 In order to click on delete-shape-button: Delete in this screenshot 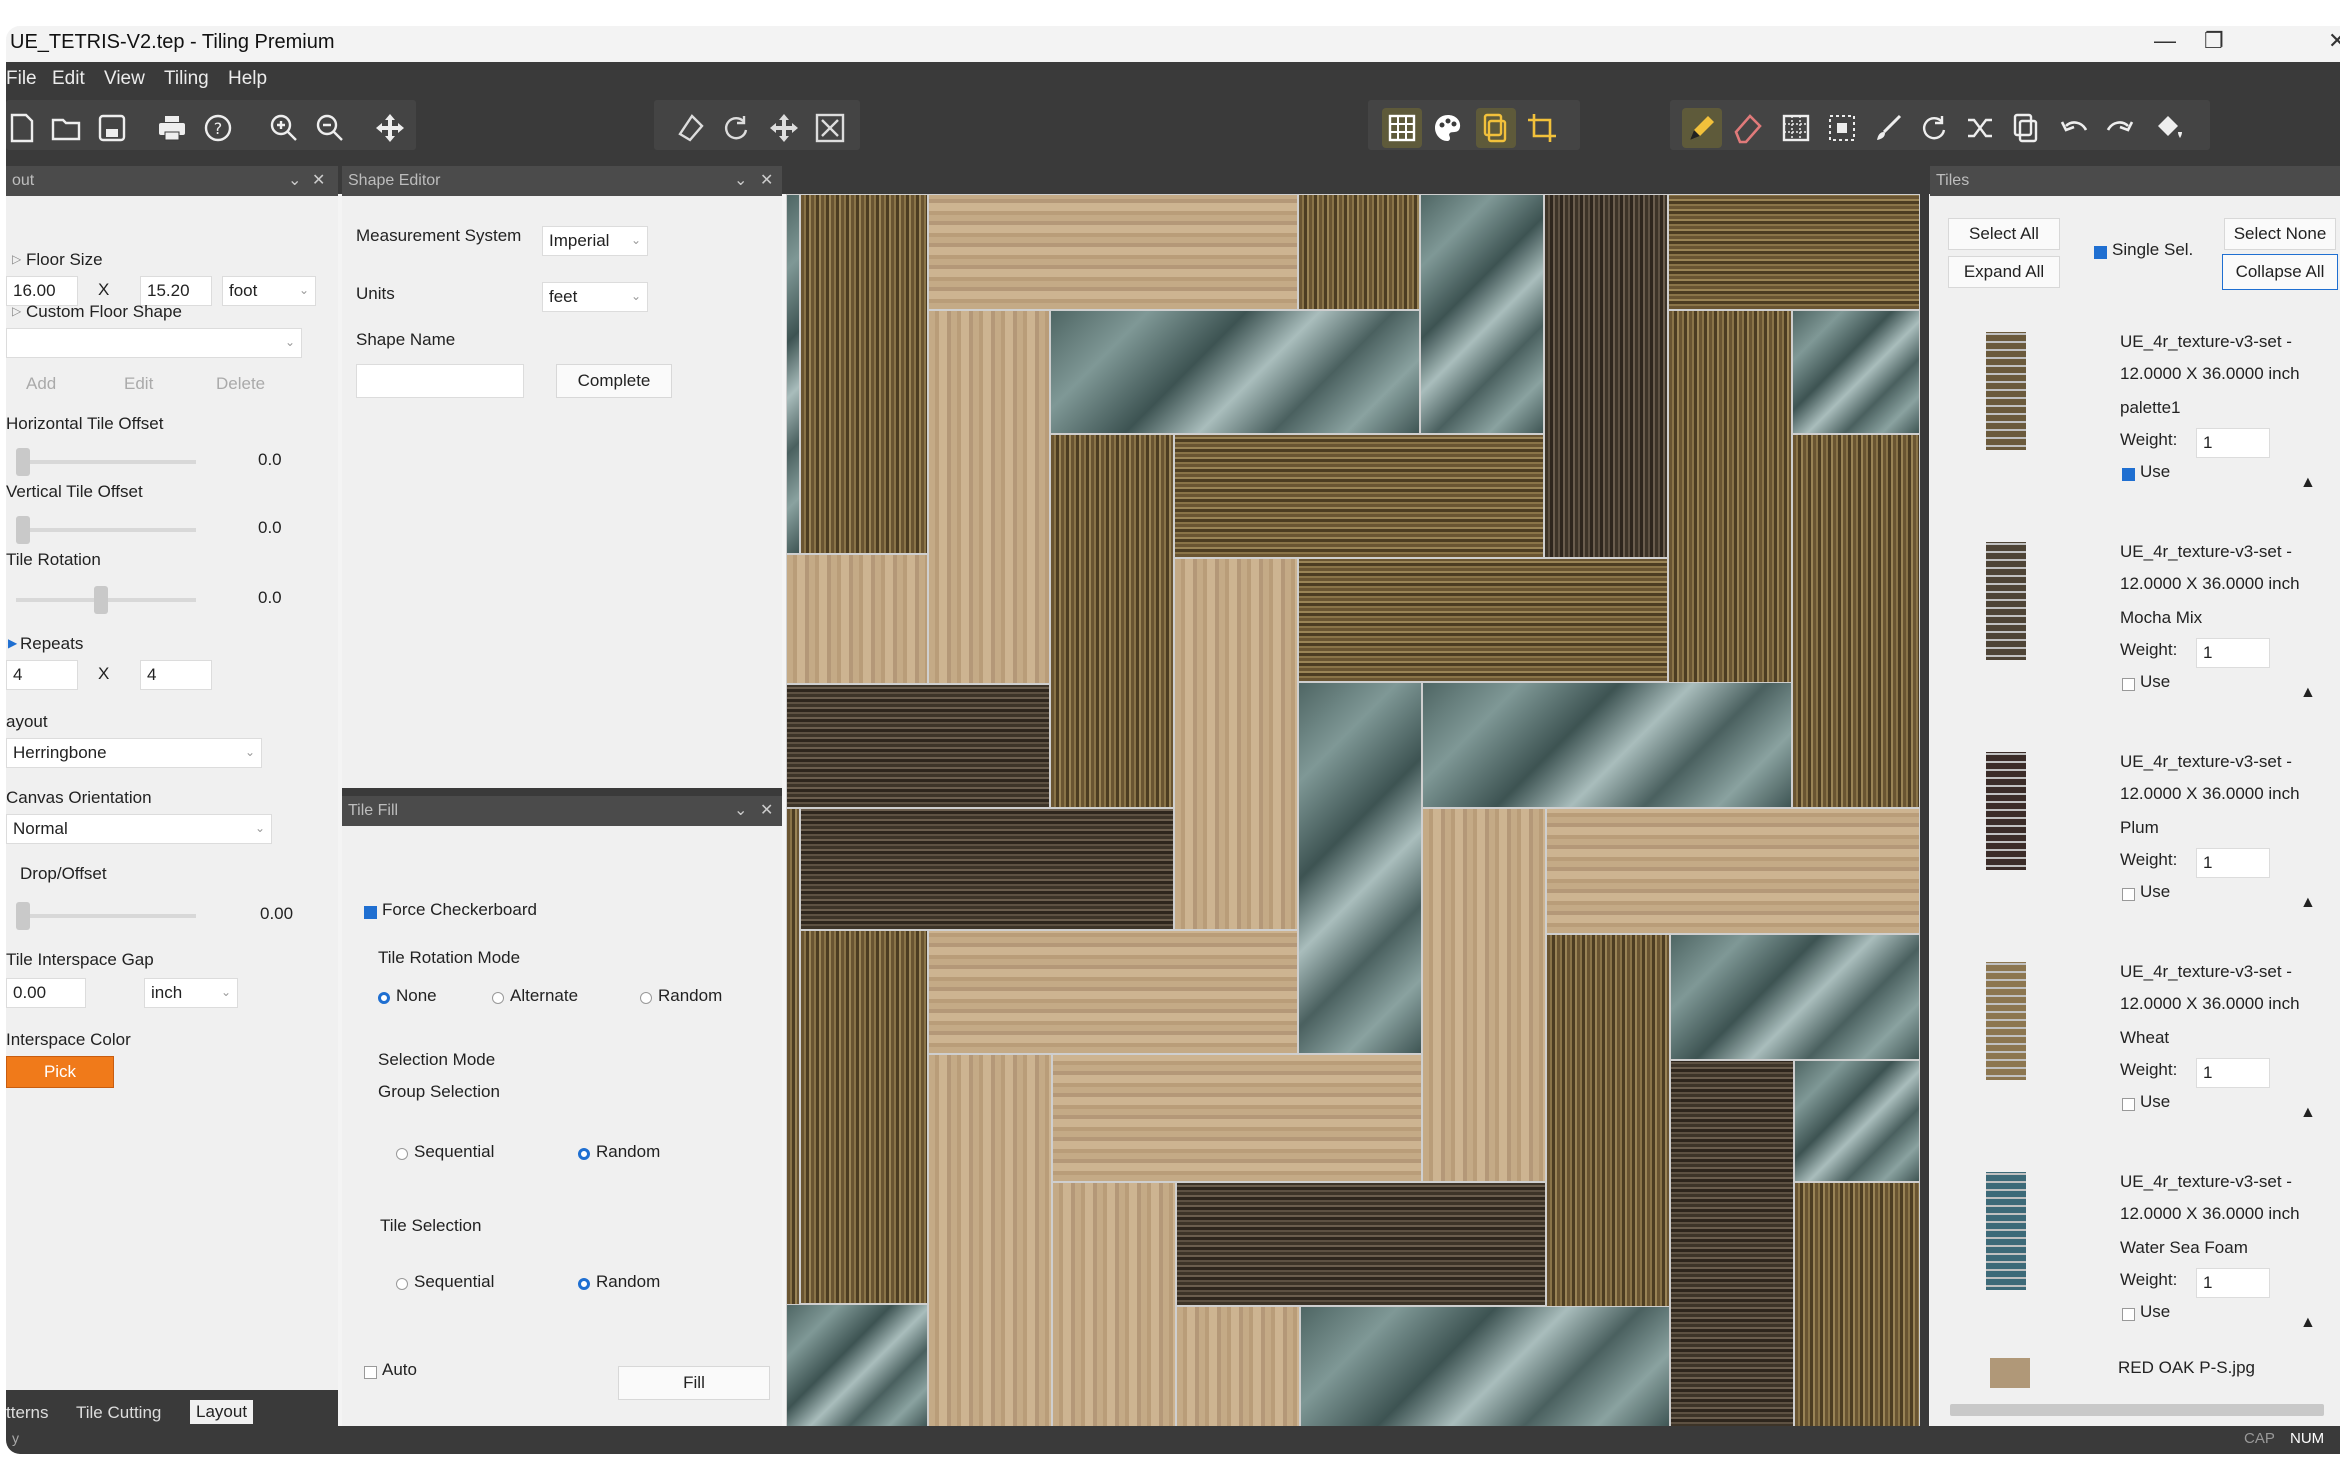, I will do `click(240, 384)`.